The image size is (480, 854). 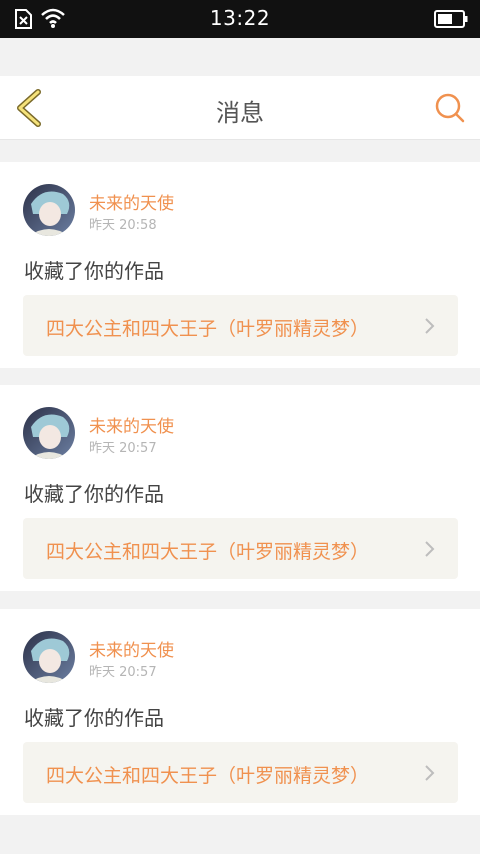 What do you see at coordinates (451, 21) in the screenshot?
I see `battery-icon` at bounding box center [451, 21].